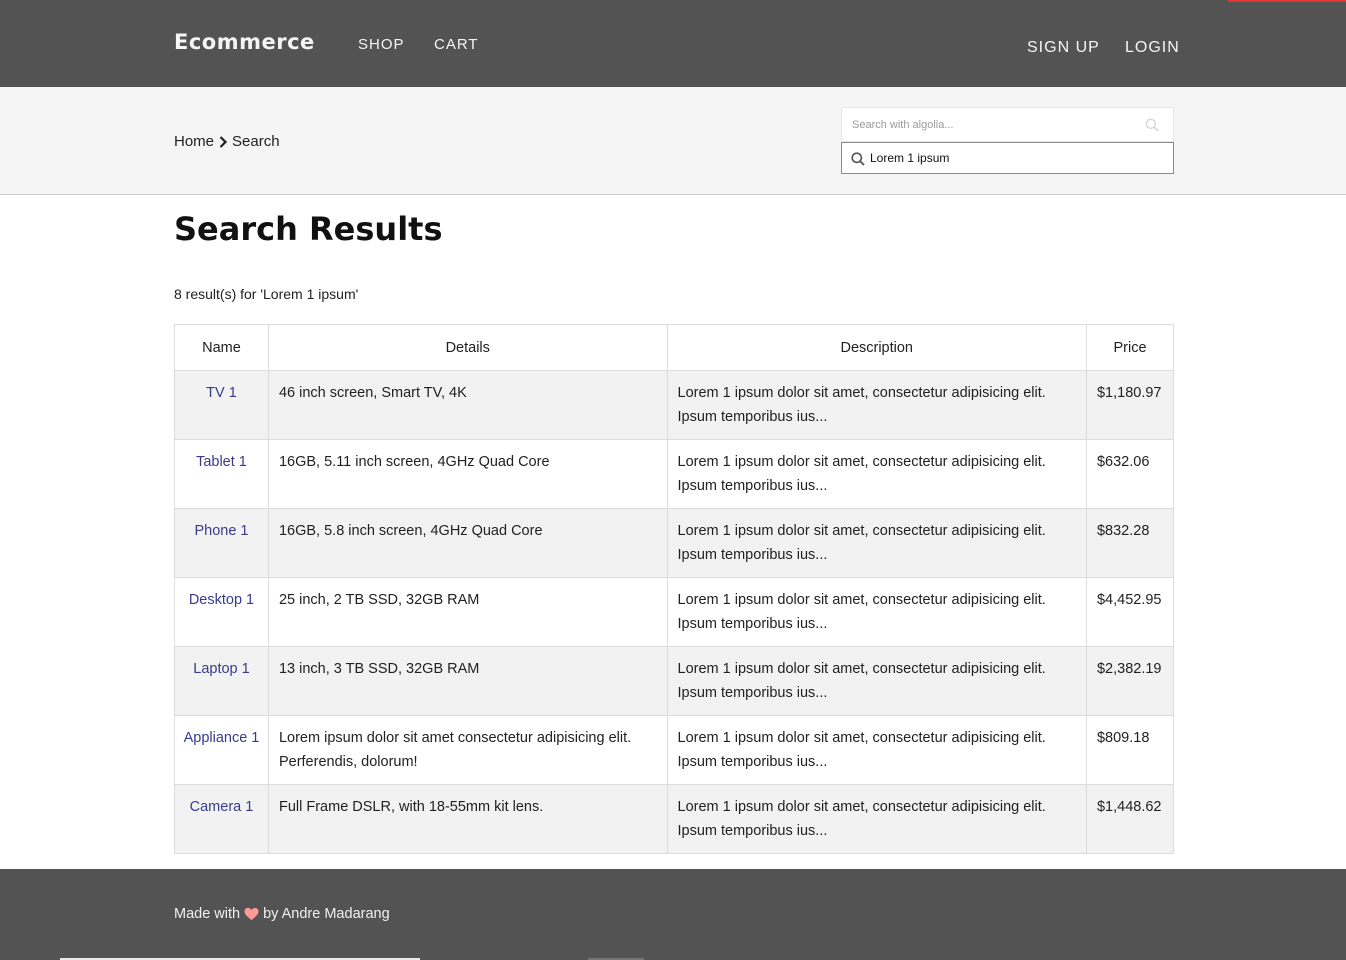 This screenshot has height=960, width=1346. I want to click on algolia-search-box, so click(1007, 124).